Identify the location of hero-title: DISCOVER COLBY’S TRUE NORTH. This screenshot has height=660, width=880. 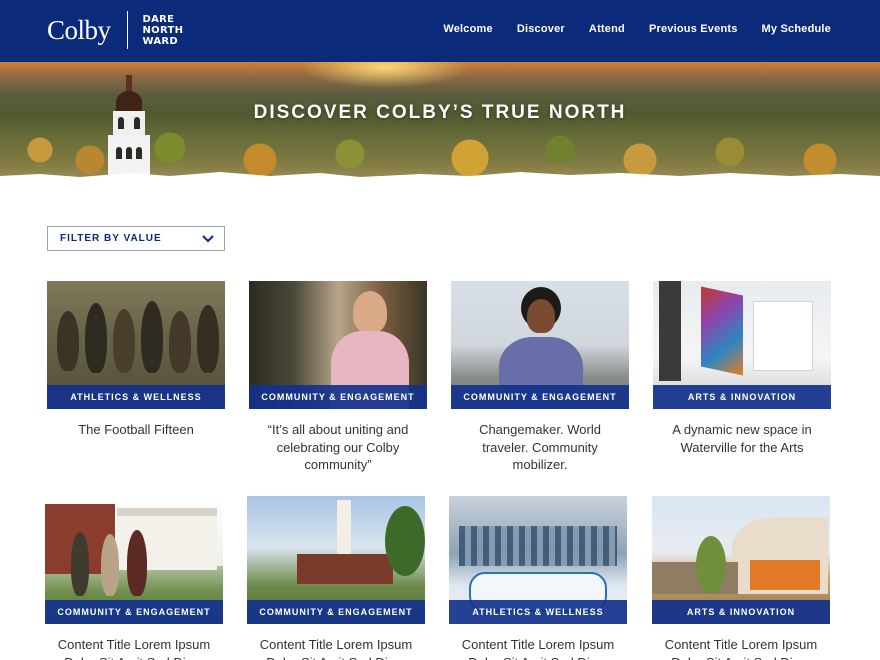
(440, 112).